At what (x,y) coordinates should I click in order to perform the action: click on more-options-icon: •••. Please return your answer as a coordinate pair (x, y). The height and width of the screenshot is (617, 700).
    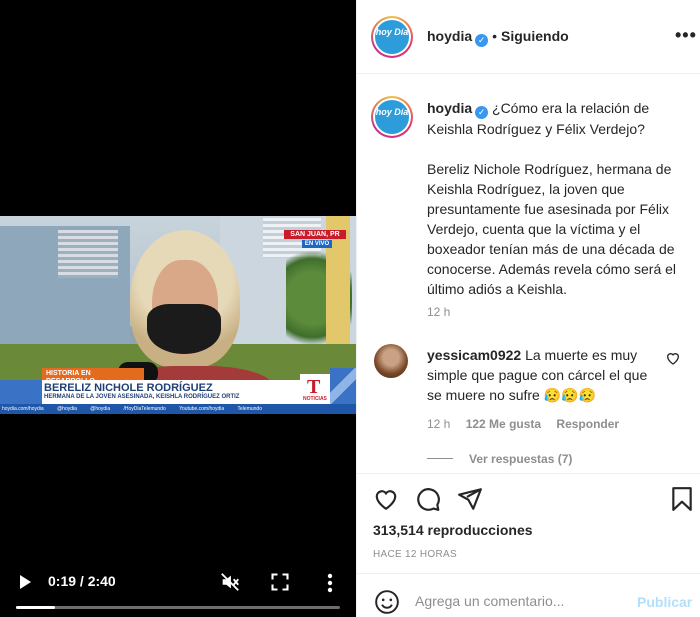
    Looking at the image, I should click on (686, 35).